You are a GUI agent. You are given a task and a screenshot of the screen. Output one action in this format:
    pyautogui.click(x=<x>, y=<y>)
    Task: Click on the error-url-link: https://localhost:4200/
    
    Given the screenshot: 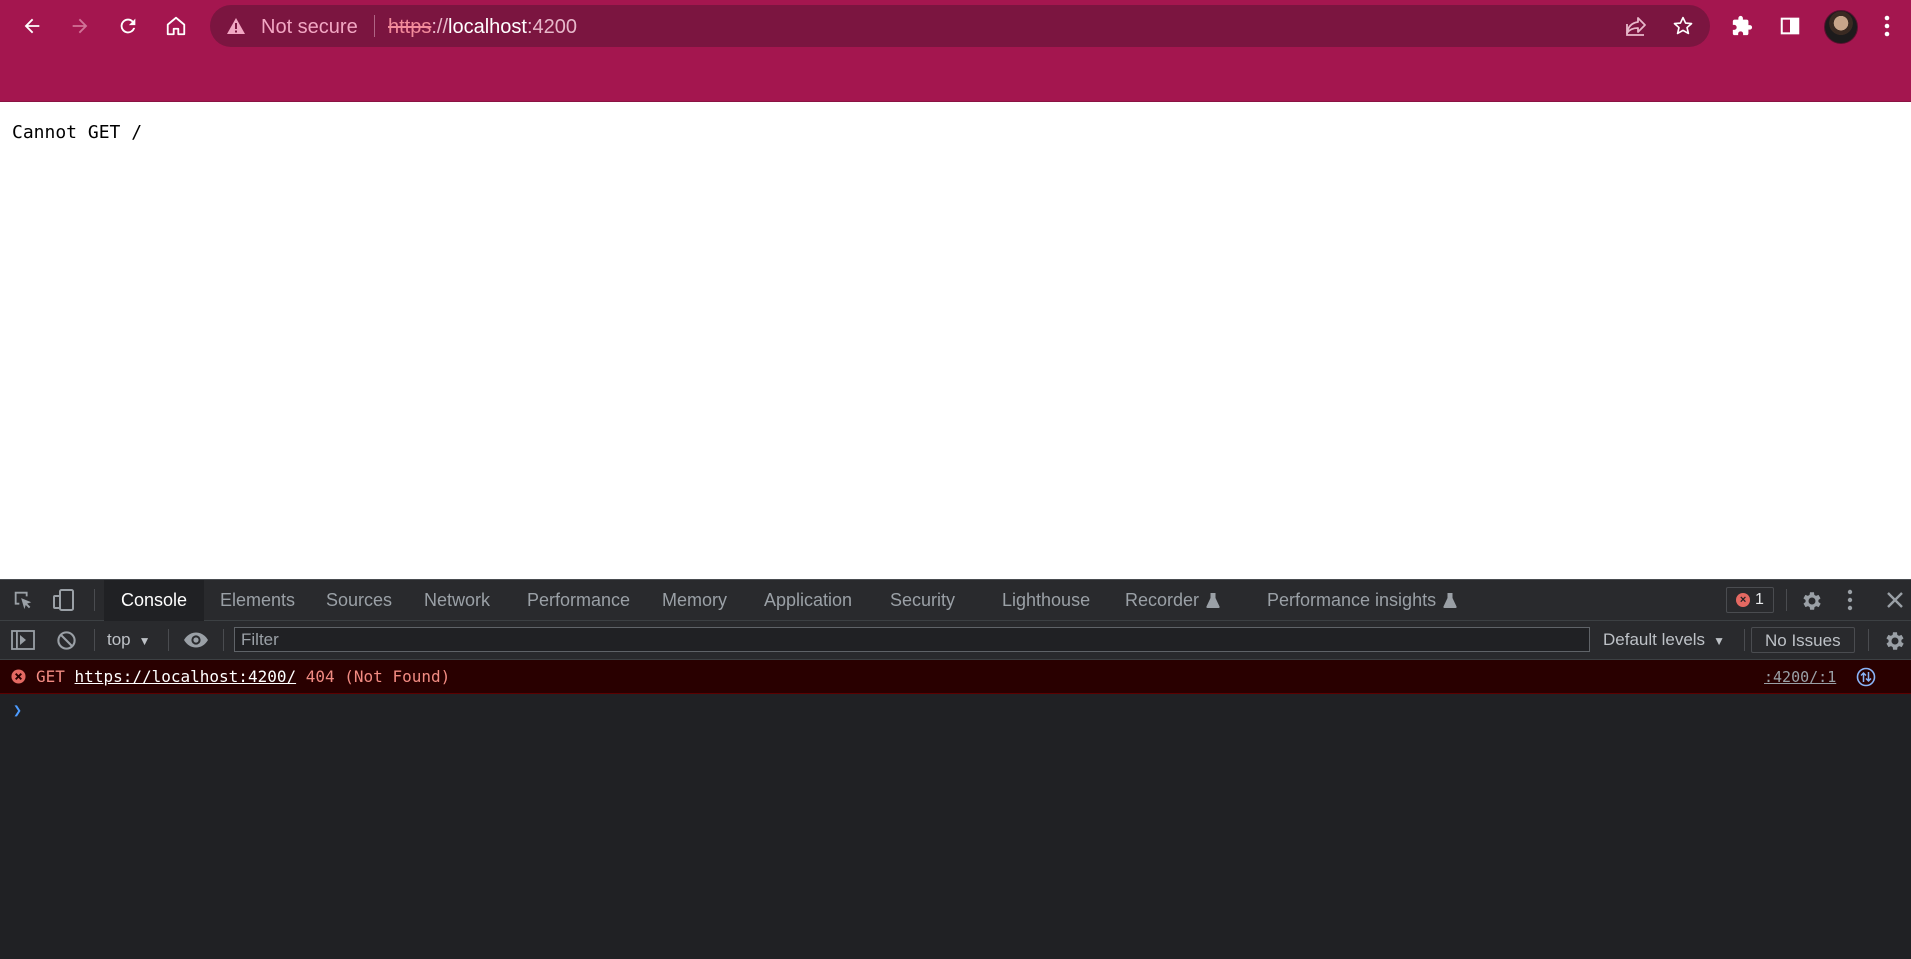 What is the action you would take?
    pyautogui.click(x=186, y=676)
    